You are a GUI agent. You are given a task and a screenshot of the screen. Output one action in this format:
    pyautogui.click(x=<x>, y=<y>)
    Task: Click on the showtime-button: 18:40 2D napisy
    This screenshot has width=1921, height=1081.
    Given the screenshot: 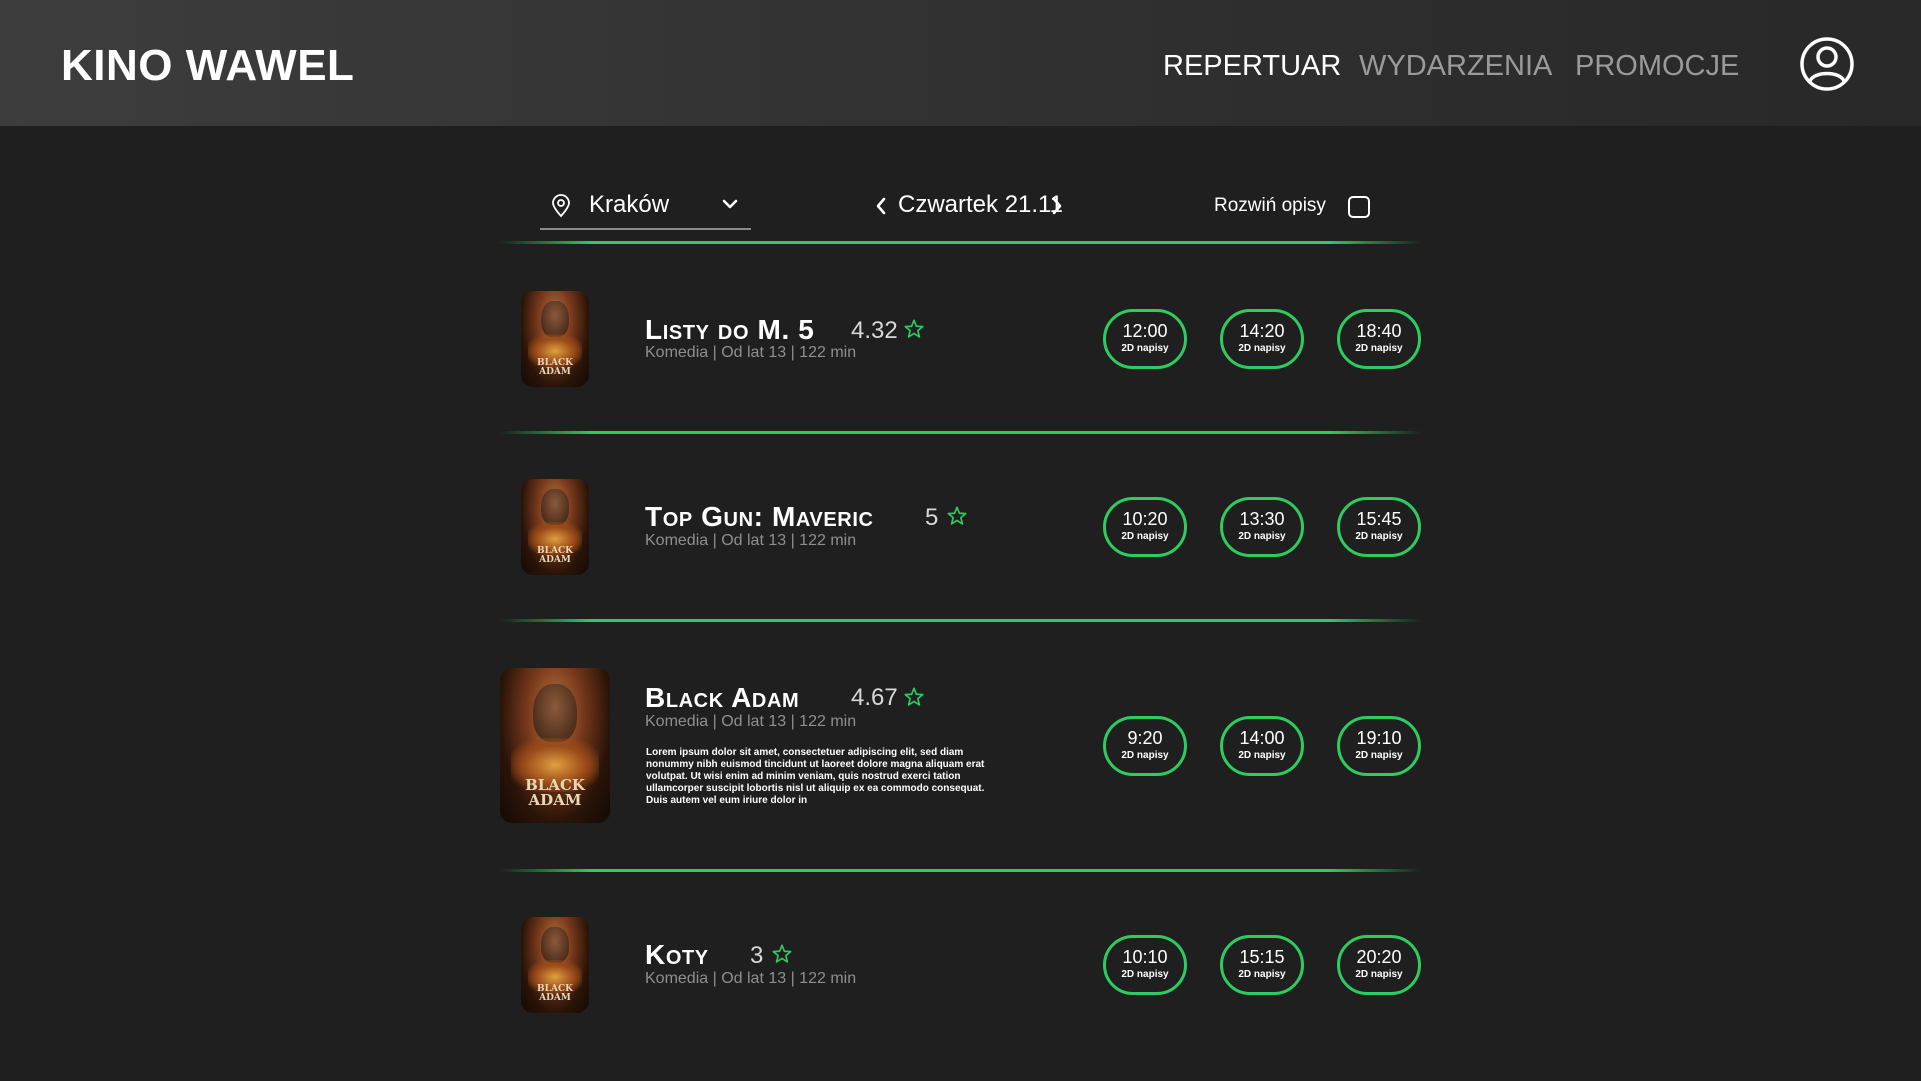 What is the action you would take?
    pyautogui.click(x=1379, y=339)
    